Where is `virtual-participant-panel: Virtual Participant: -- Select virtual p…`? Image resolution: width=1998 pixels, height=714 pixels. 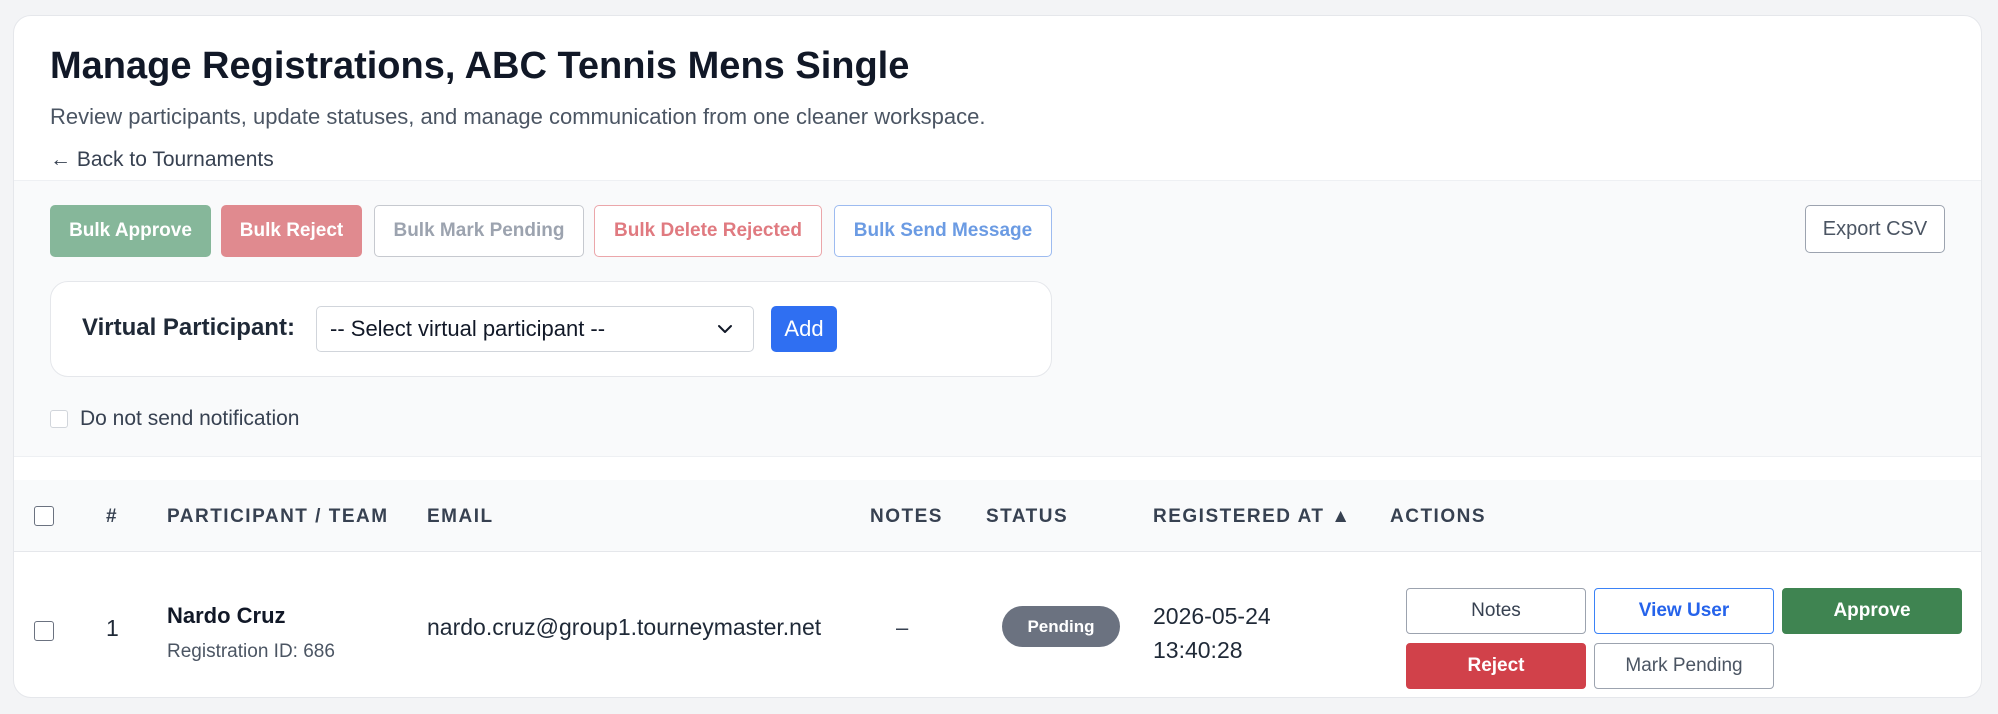
virtual-participant-panel: Virtual Participant: -- Select virtual p… is located at coordinates (551, 329).